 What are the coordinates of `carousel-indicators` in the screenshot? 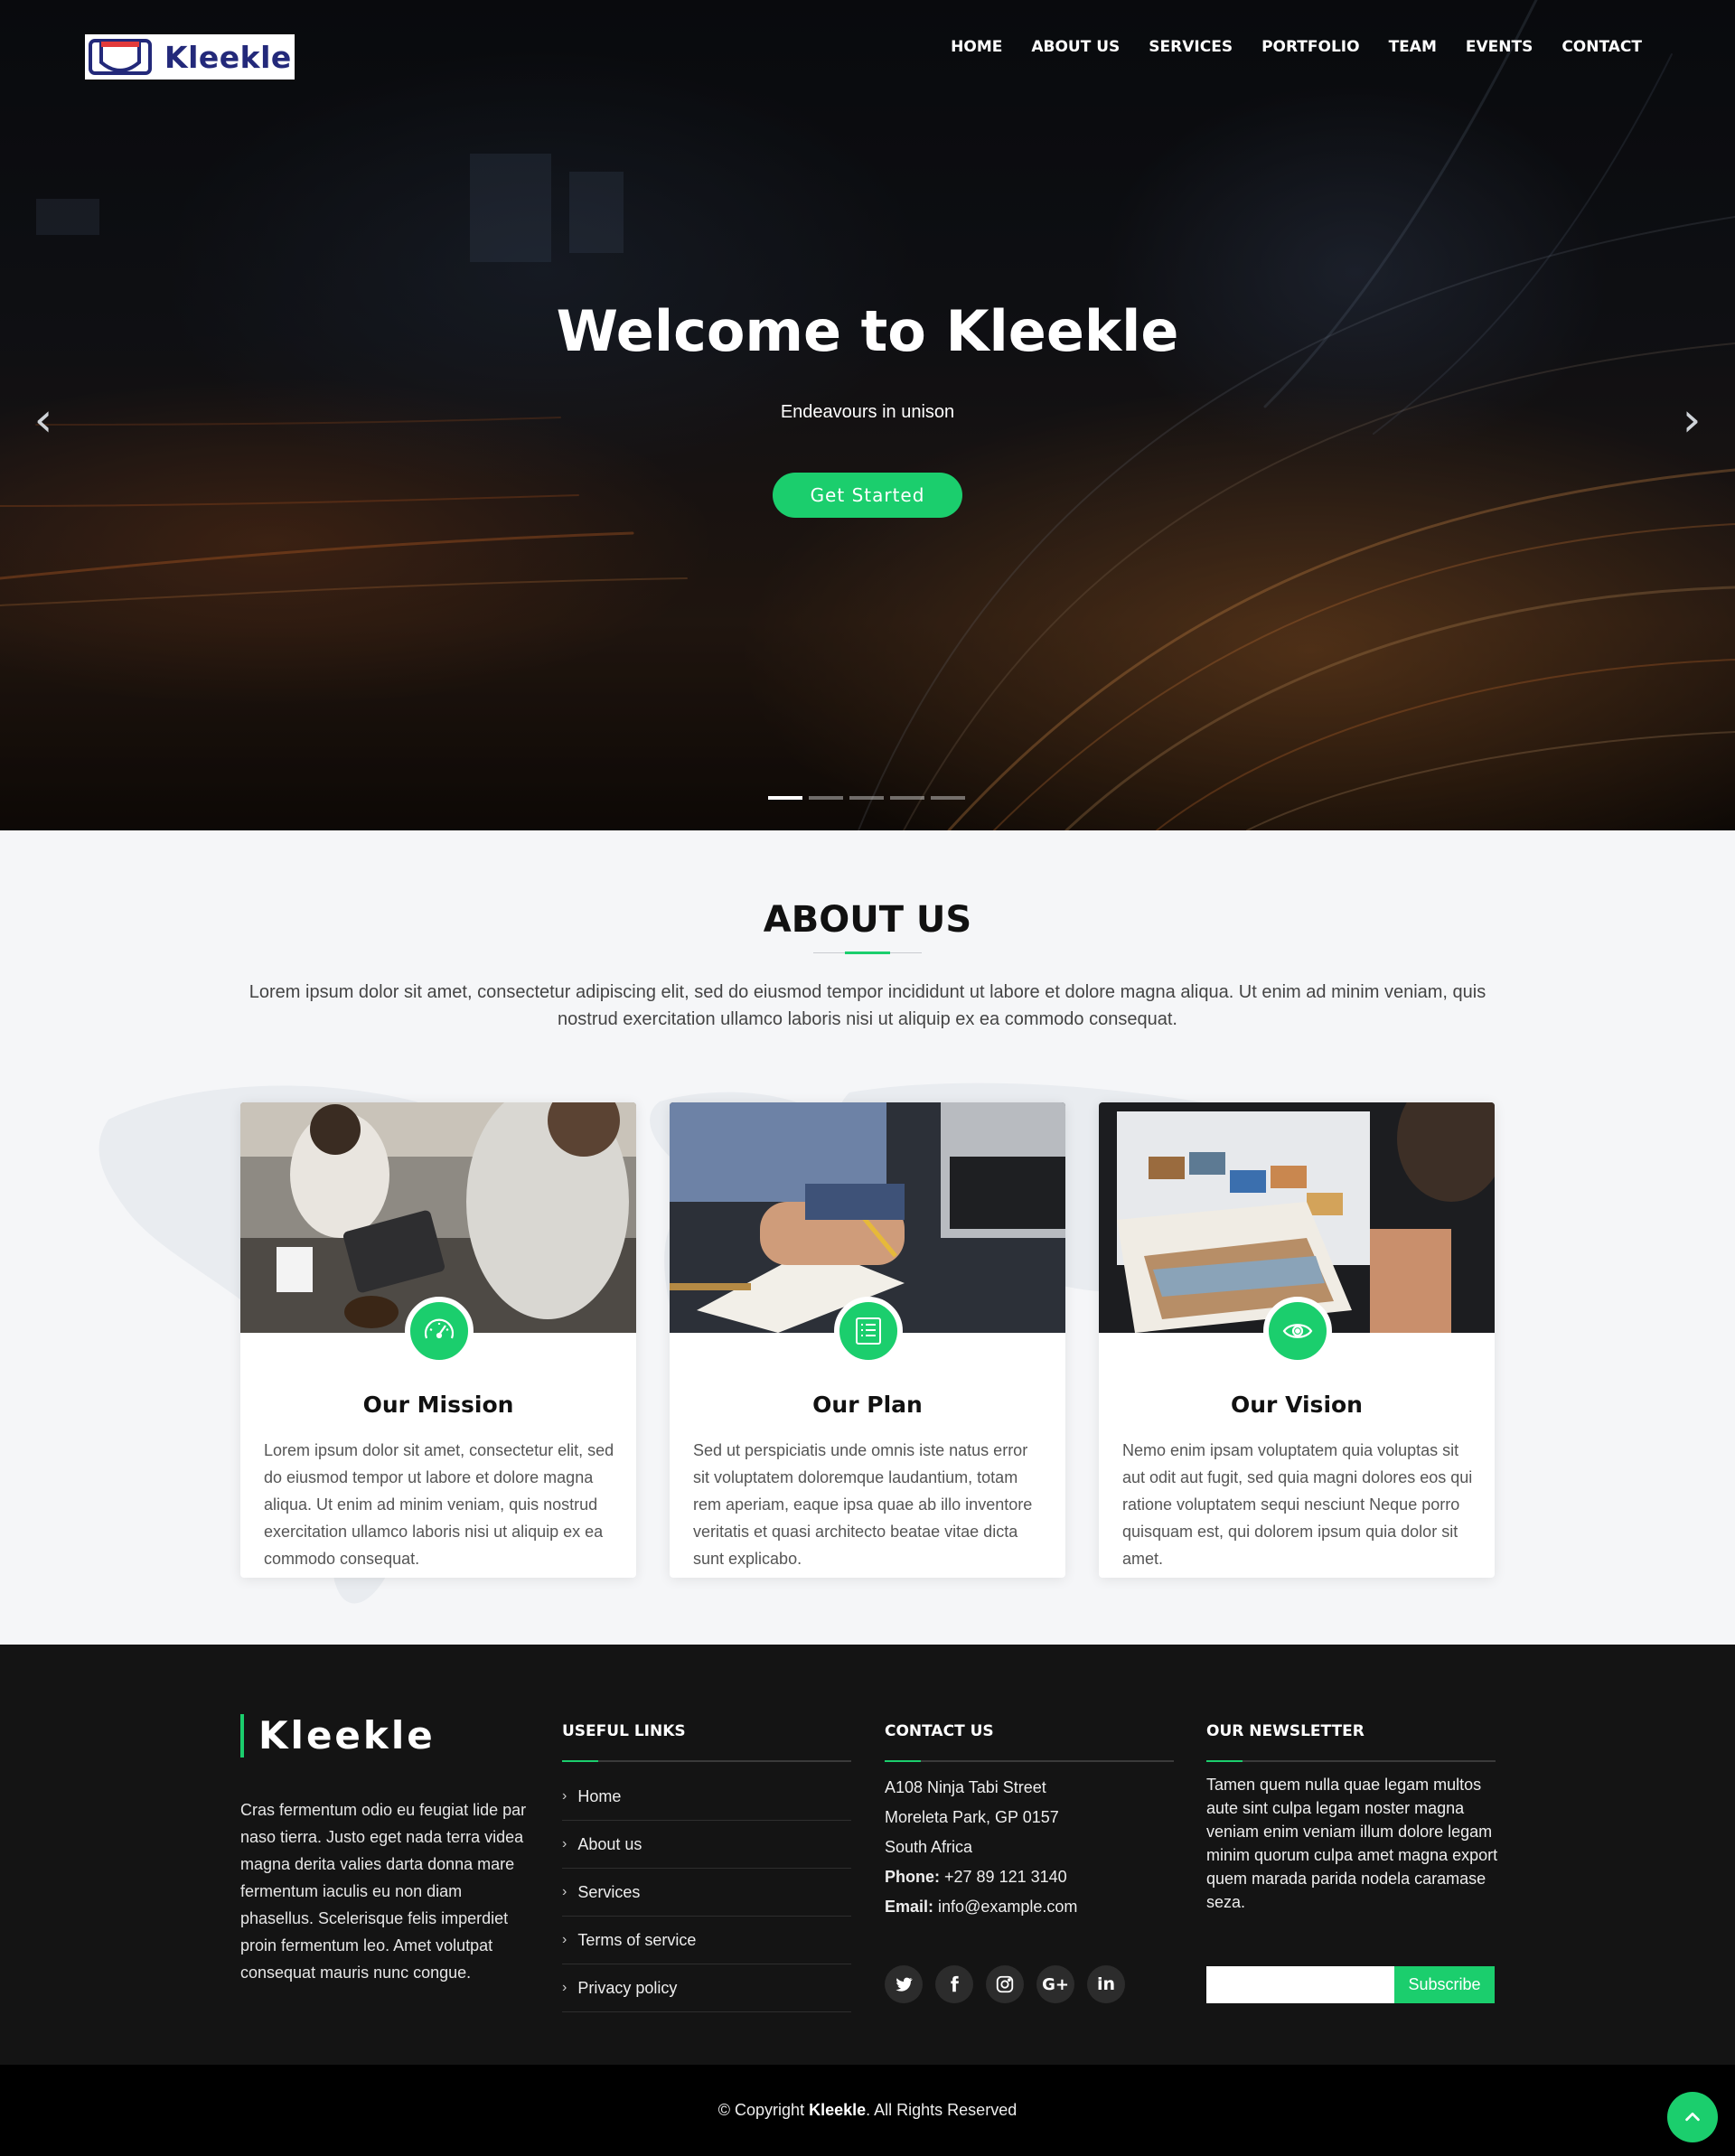 It's located at (867, 798).